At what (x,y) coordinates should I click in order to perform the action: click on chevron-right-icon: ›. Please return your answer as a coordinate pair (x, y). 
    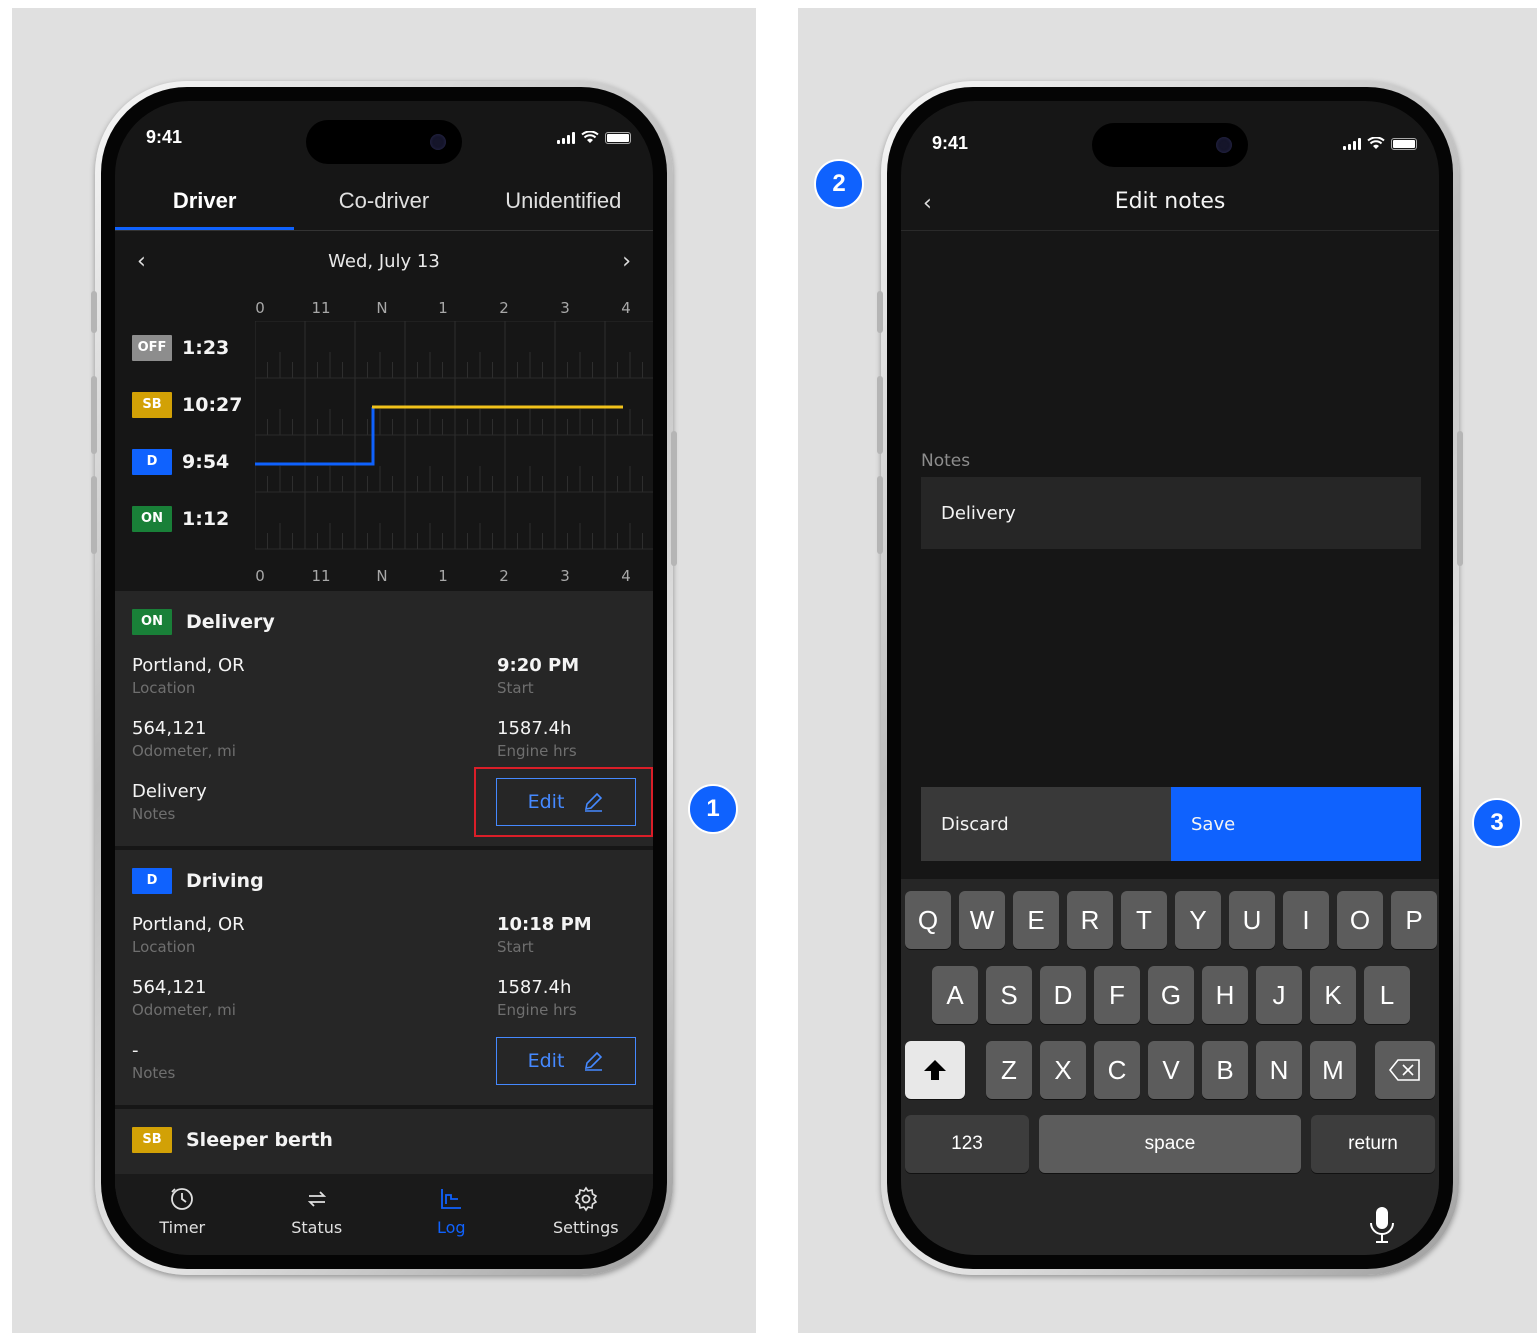
    Looking at the image, I should click on (626, 261).